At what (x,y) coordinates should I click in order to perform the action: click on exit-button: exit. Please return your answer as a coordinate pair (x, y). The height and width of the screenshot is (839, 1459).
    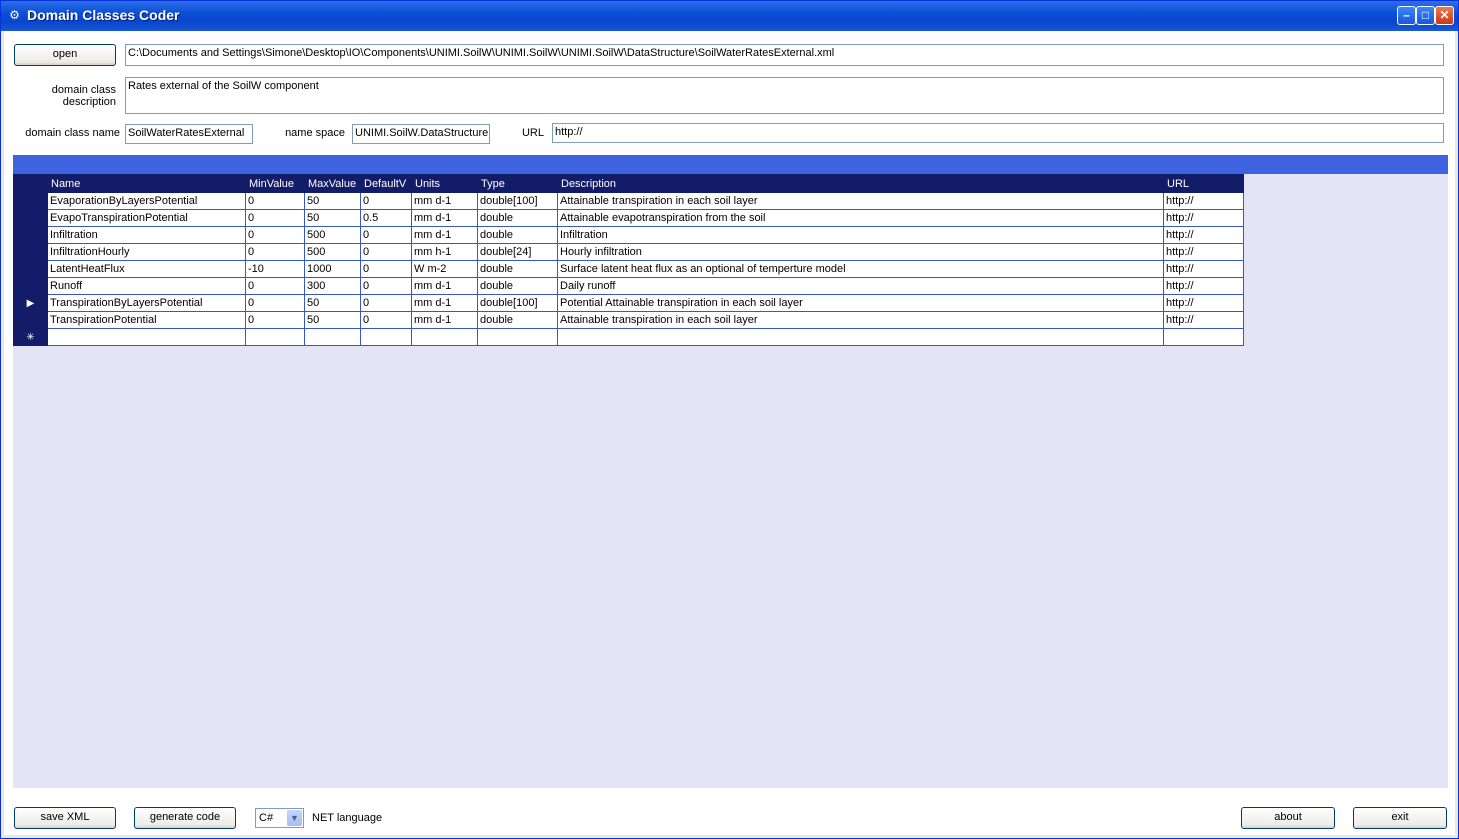
    Looking at the image, I should click on (1400, 818).